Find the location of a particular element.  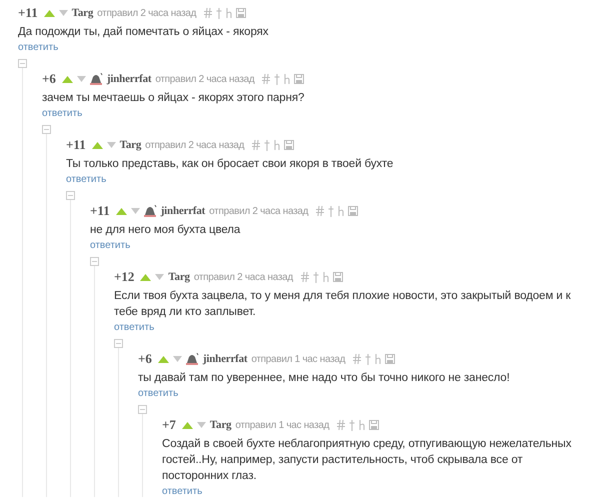

comment-text: зачем ты мечтаешь о яйцах - якорях этого парня? is located at coordinates (174, 98).